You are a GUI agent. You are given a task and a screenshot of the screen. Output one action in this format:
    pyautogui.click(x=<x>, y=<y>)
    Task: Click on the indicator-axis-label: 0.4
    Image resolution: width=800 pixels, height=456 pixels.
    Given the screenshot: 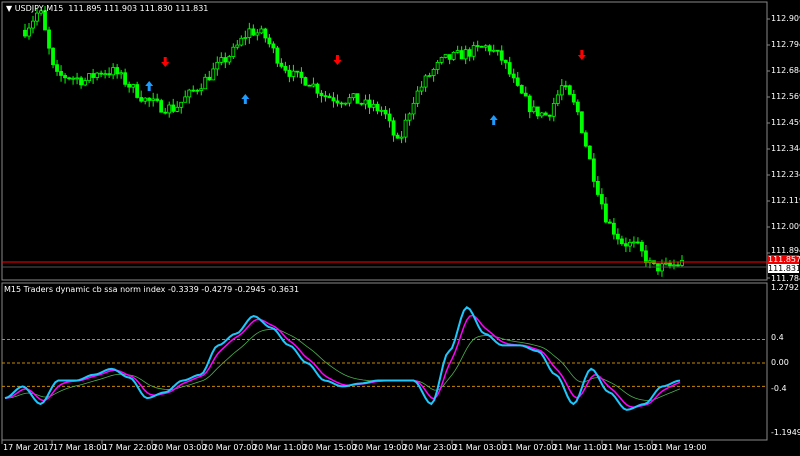 What is the action you would take?
    pyautogui.click(x=777, y=337)
    